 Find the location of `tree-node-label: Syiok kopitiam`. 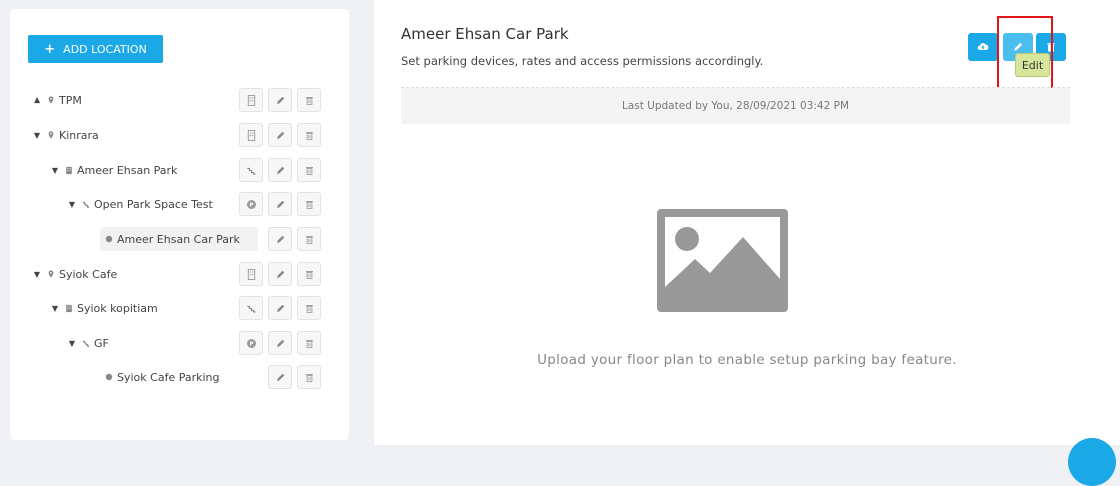

tree-node-label: Syiok kopitiam is located at coordinates (117, 308).